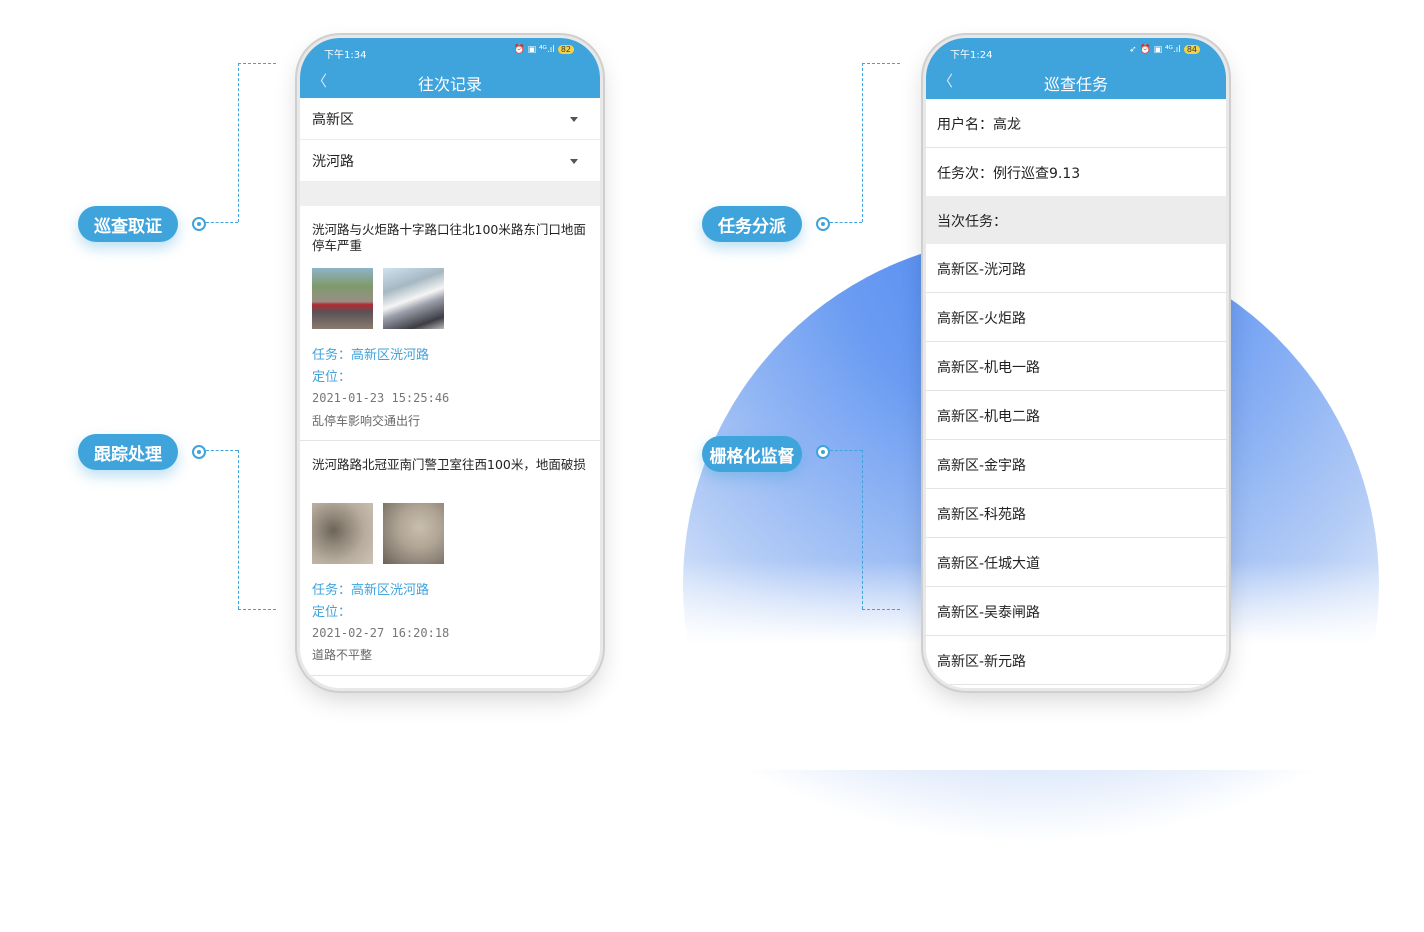 Image resolution: width=1424 pixels, height=932 pixels. Describe the element at coordinates (989, 613) in the screenshot. I see `task-item-label: 高新区-吴泰闸路` at that location.